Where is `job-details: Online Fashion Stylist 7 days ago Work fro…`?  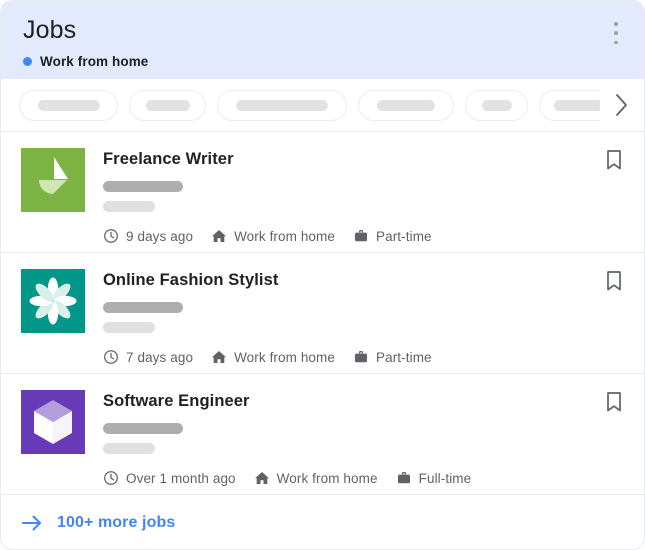
job-details: Online Fashion Stylist 7 days ago Work fro… is located at coordinates (364, 317).